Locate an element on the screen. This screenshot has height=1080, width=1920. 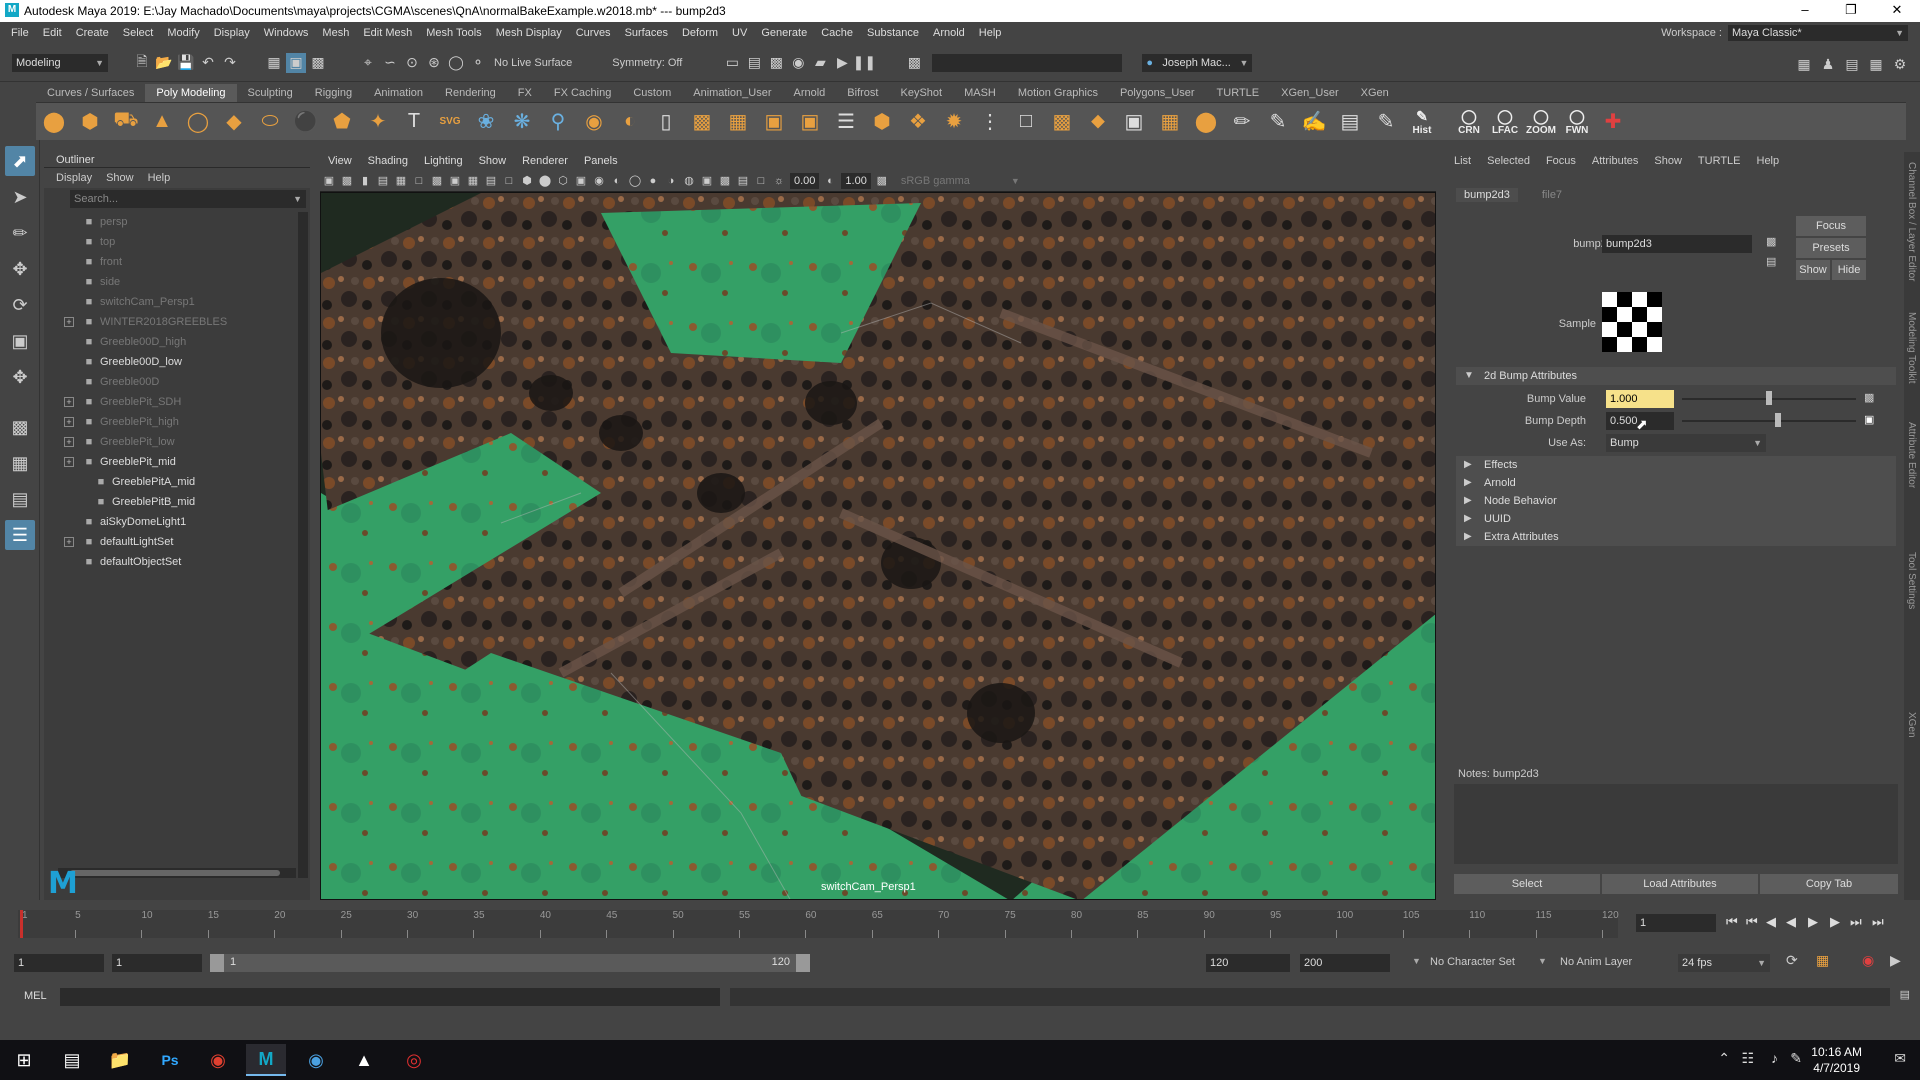
section-header: ▶ Extra Attributes is located at coordinates (1676, 537).